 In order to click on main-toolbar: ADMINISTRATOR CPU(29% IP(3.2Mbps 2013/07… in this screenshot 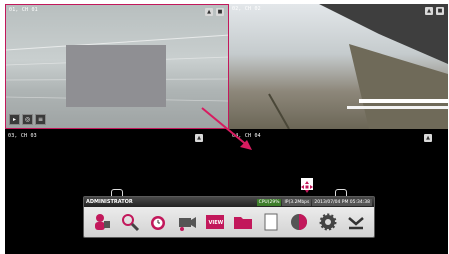, I will do `click(229, 217)`.